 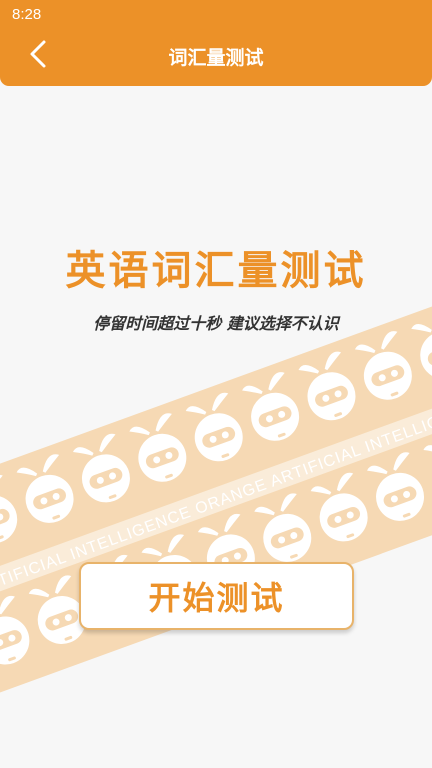 What do you see at coordinates (216, 323) in the screenshot?
I see `test-hint: 停留时间超过十秒 建议选择不认识` at bounding box center [216, 323].